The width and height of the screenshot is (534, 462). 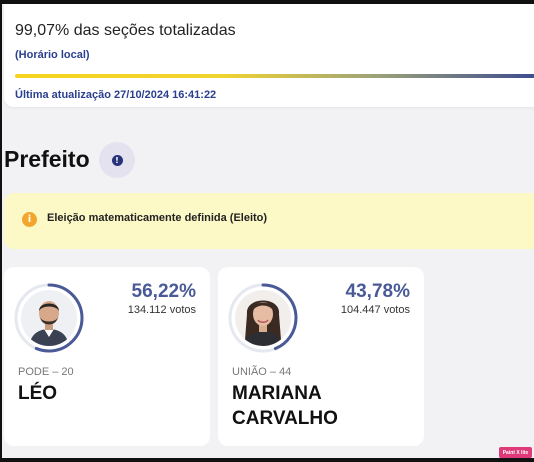 What do you see at coordinates (47, 159) in the screenshot?
I see `page-title: Prefeito` at bounding box center [47, 159].